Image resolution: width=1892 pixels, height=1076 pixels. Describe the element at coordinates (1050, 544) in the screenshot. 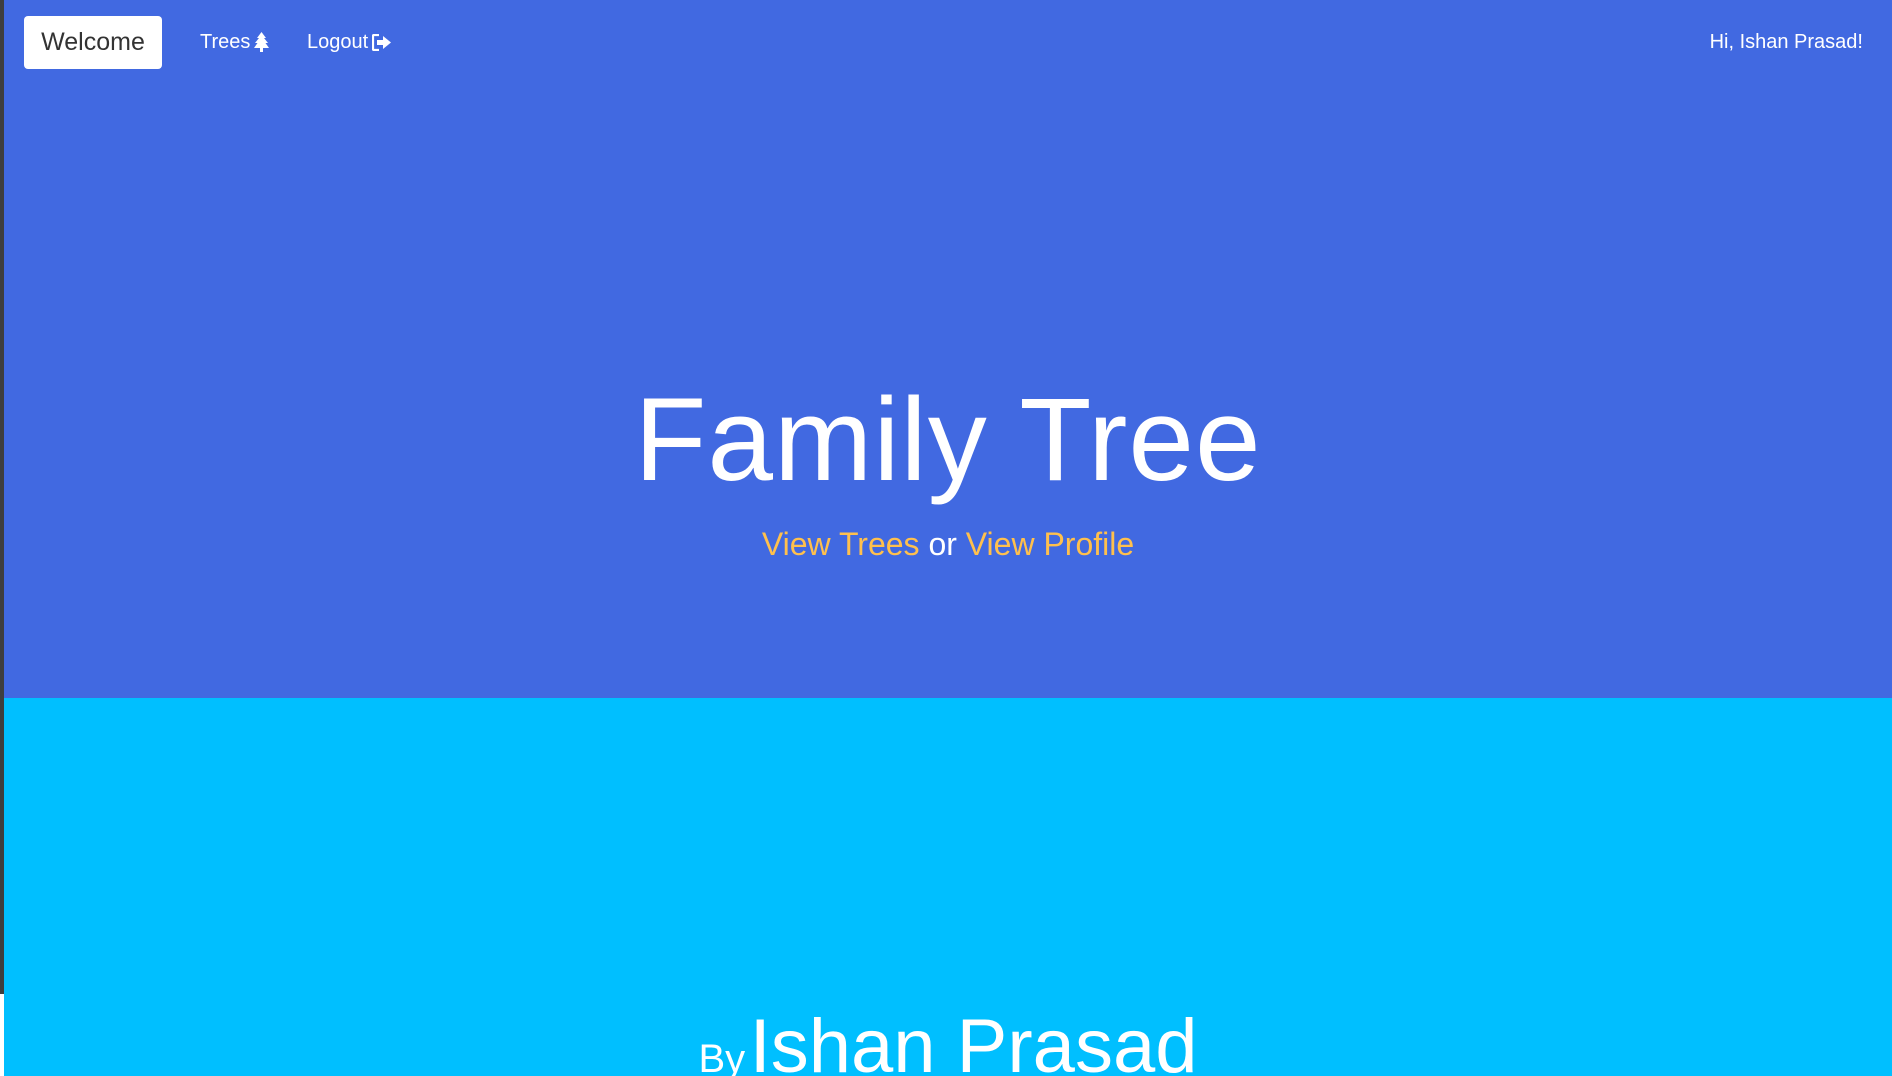

I see `view-profile-link: View Profile` at that location.